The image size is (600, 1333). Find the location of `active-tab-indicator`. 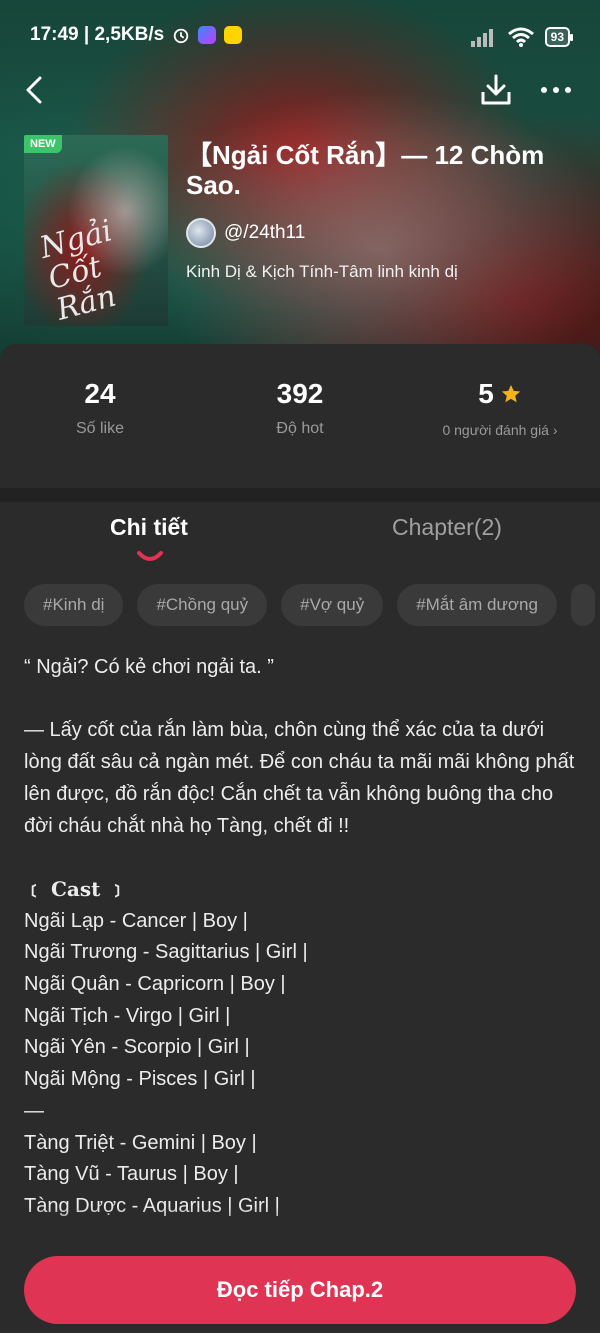

active-tab-indicator is located at coordinates (150, 556).